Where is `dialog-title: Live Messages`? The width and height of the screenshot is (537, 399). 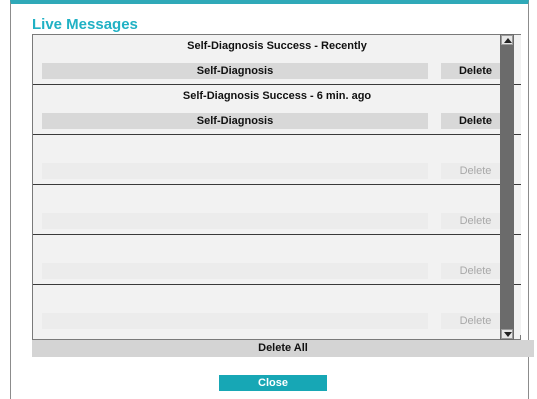
dialog-title: Live Messages is located at coordinates (85, 24).